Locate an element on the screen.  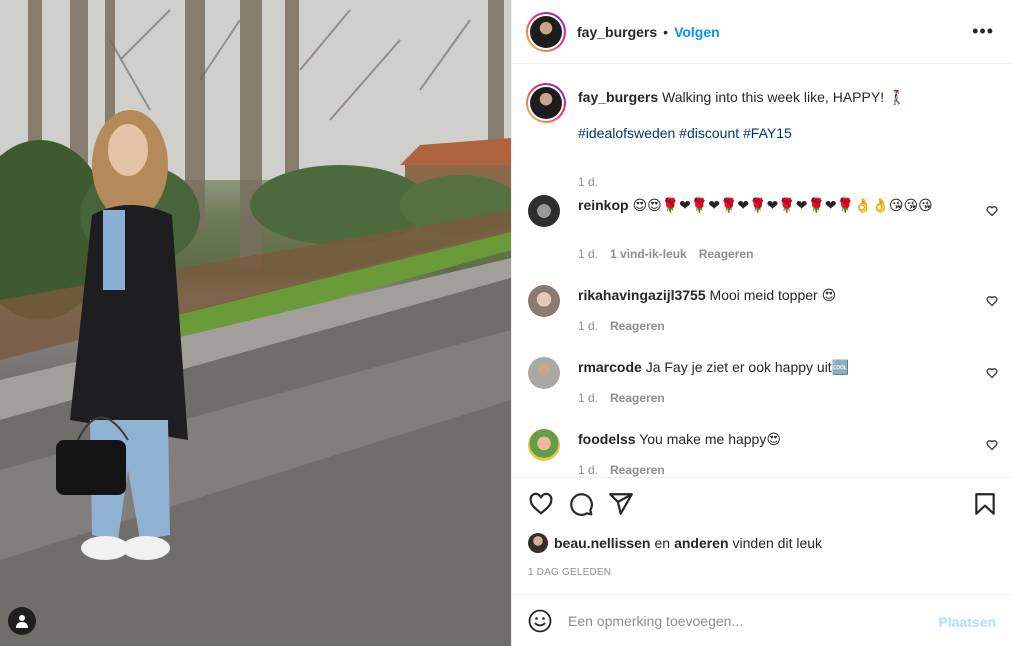
liker-username: beau.nellissen is located at coordinates (602, 543).